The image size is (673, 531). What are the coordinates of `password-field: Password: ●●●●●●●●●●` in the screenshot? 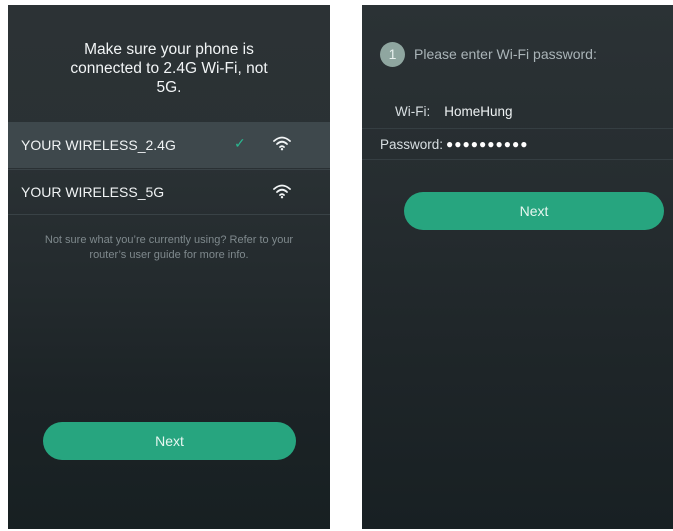 It's located at (517, 144).